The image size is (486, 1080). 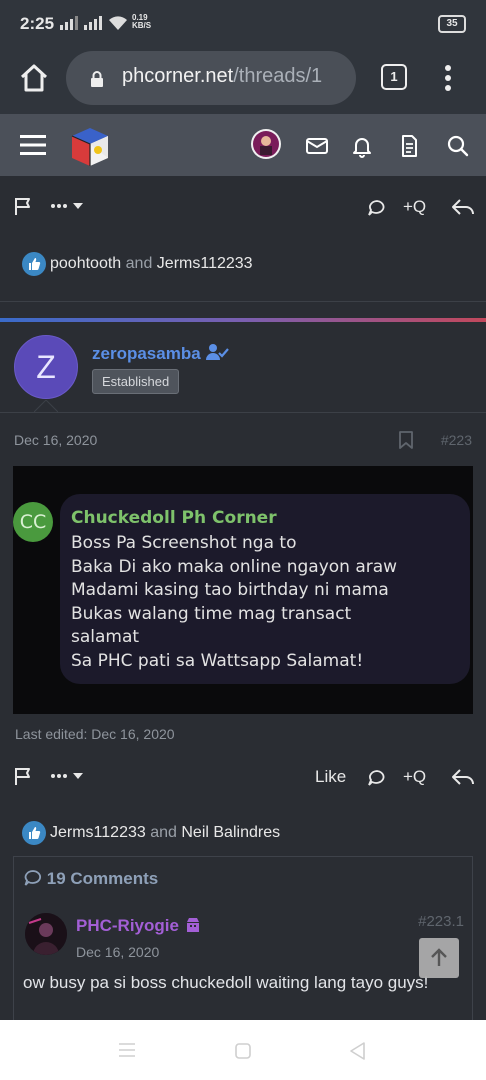 I want to click on back-nav-icon, so click(x=358, y=1051).